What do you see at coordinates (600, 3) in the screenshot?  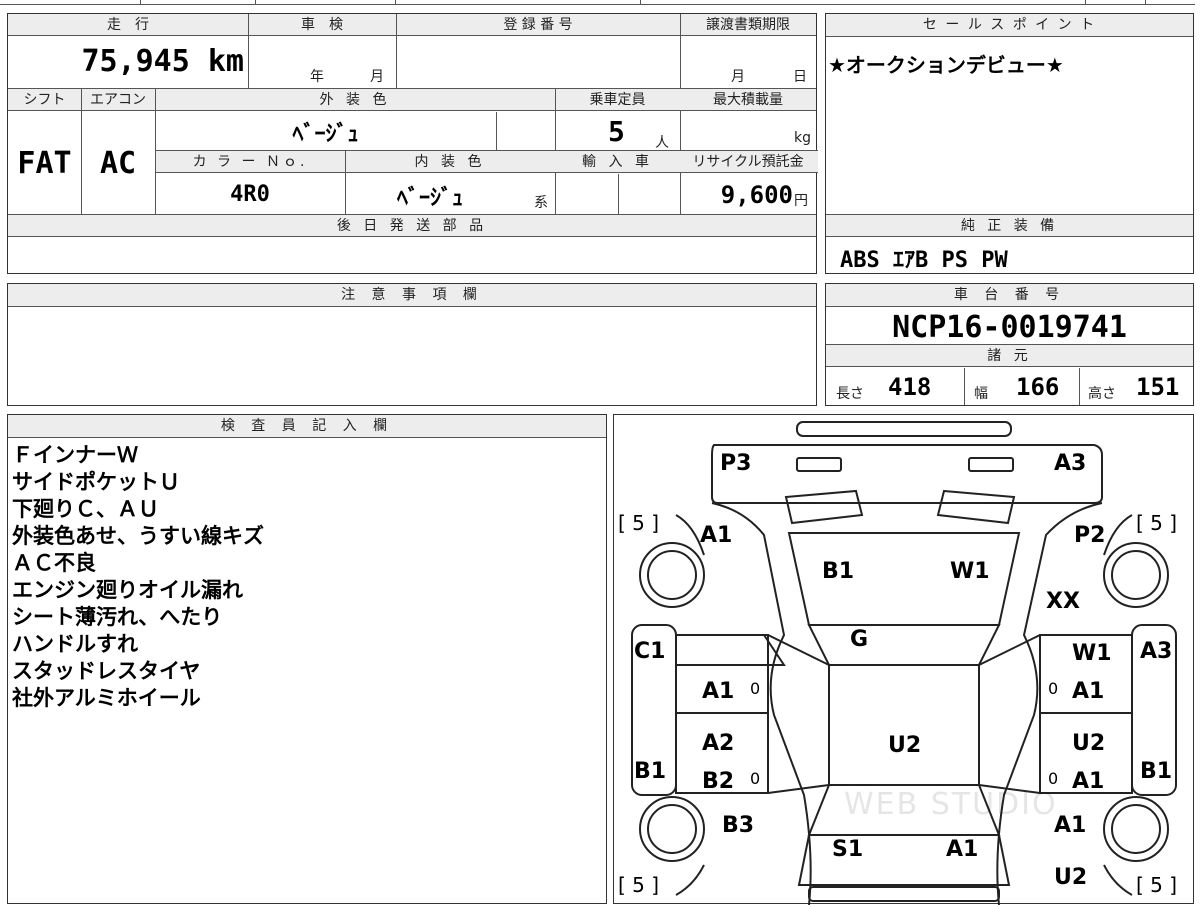 I see `top-strip` at bounding box center [600, 3].